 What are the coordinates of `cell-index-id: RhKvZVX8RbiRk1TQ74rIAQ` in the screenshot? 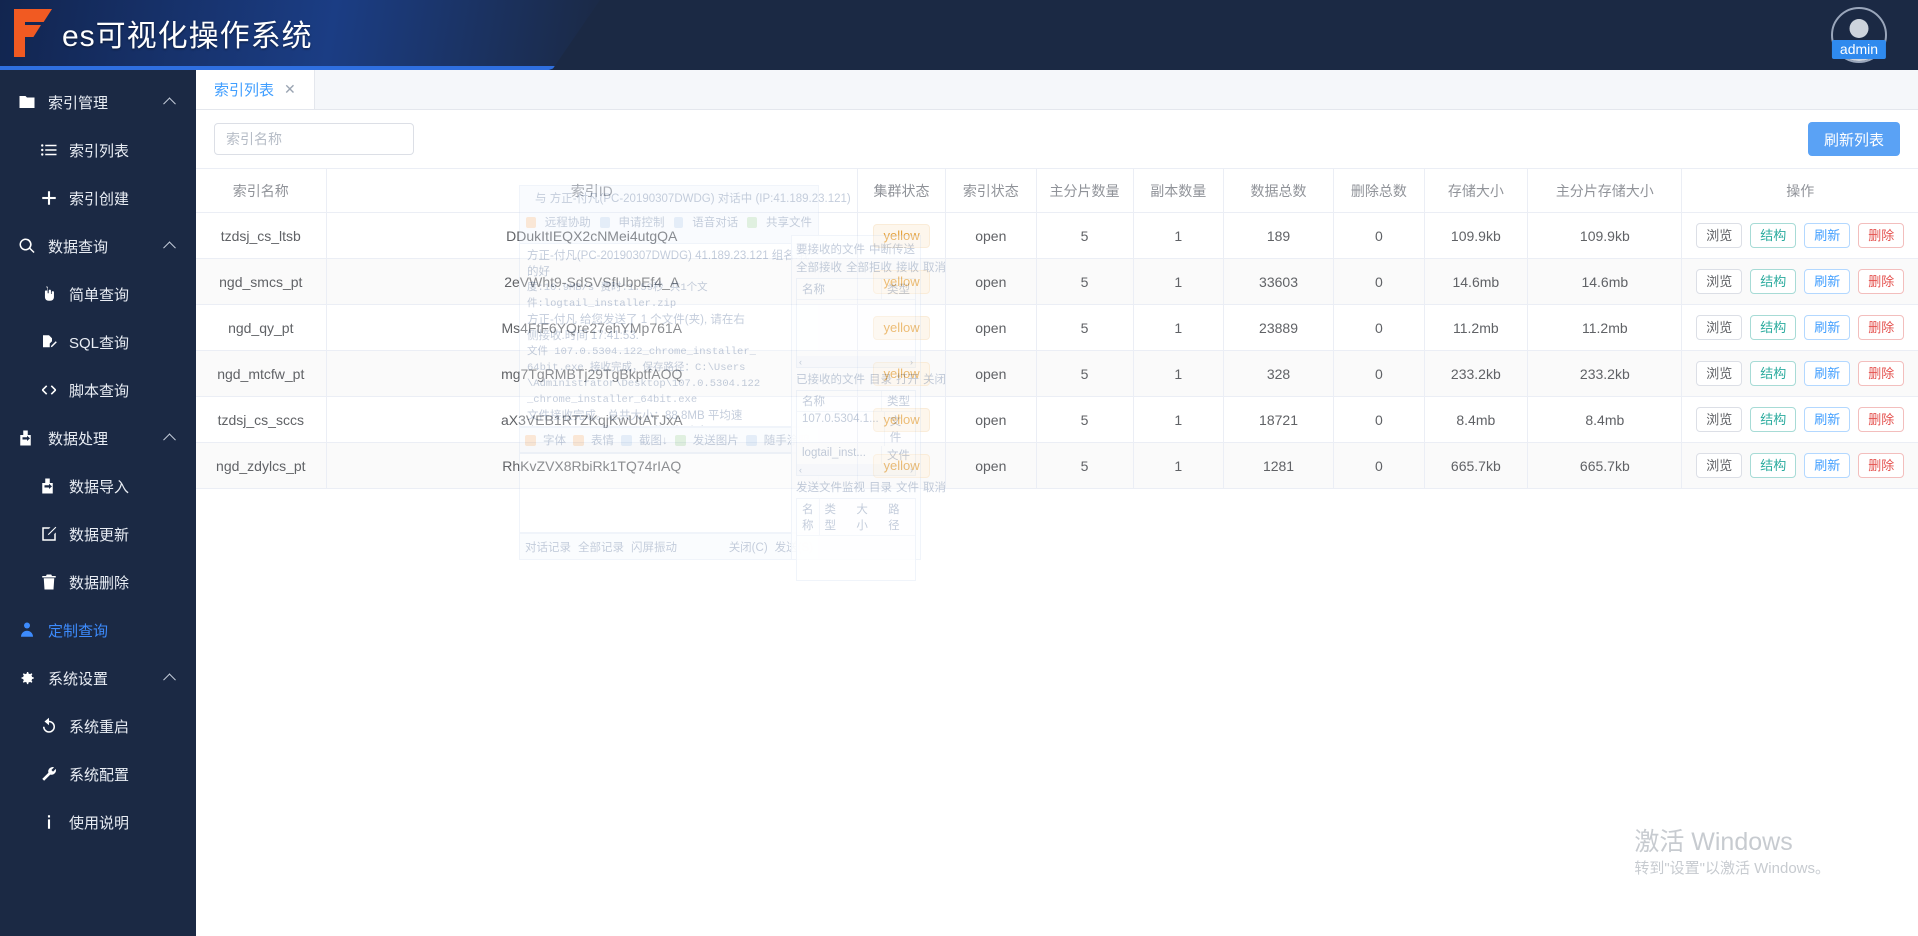 It's located at (592, 465).